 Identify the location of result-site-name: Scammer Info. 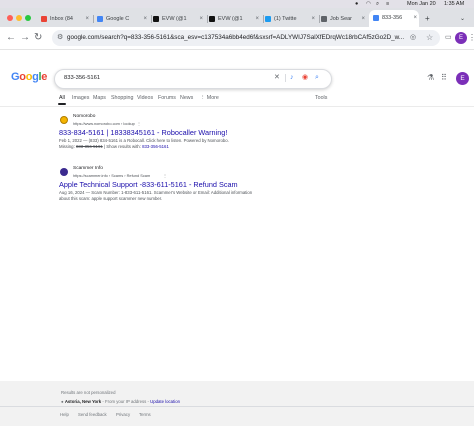
(88, 169).